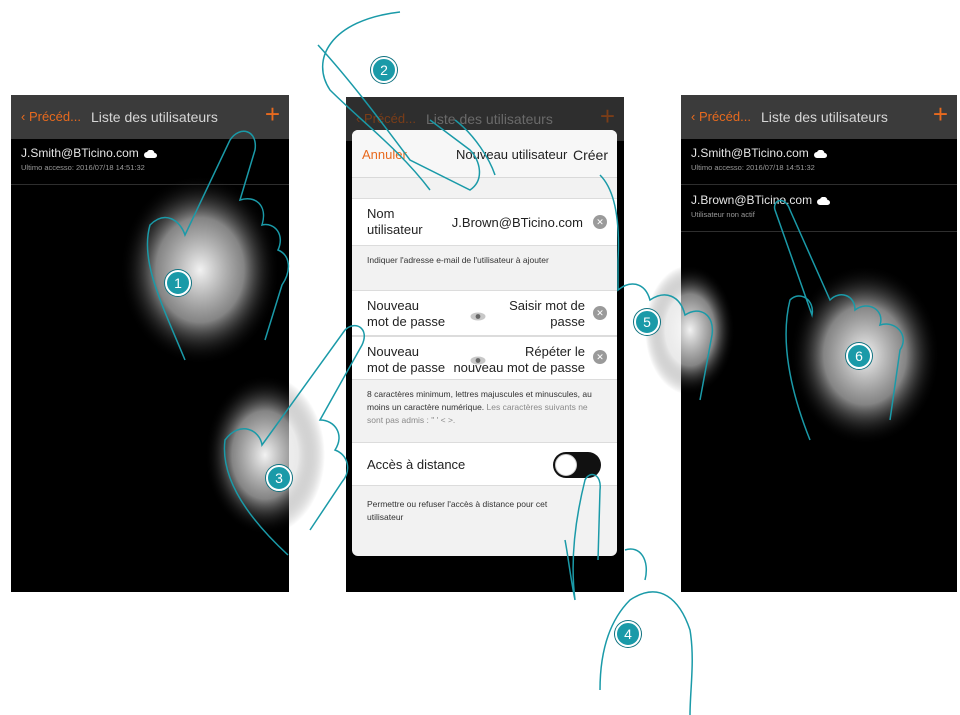 The image size is (960, 715). I want to click on password-placeholder-line1: Saisir mot de, so click(547, 305).